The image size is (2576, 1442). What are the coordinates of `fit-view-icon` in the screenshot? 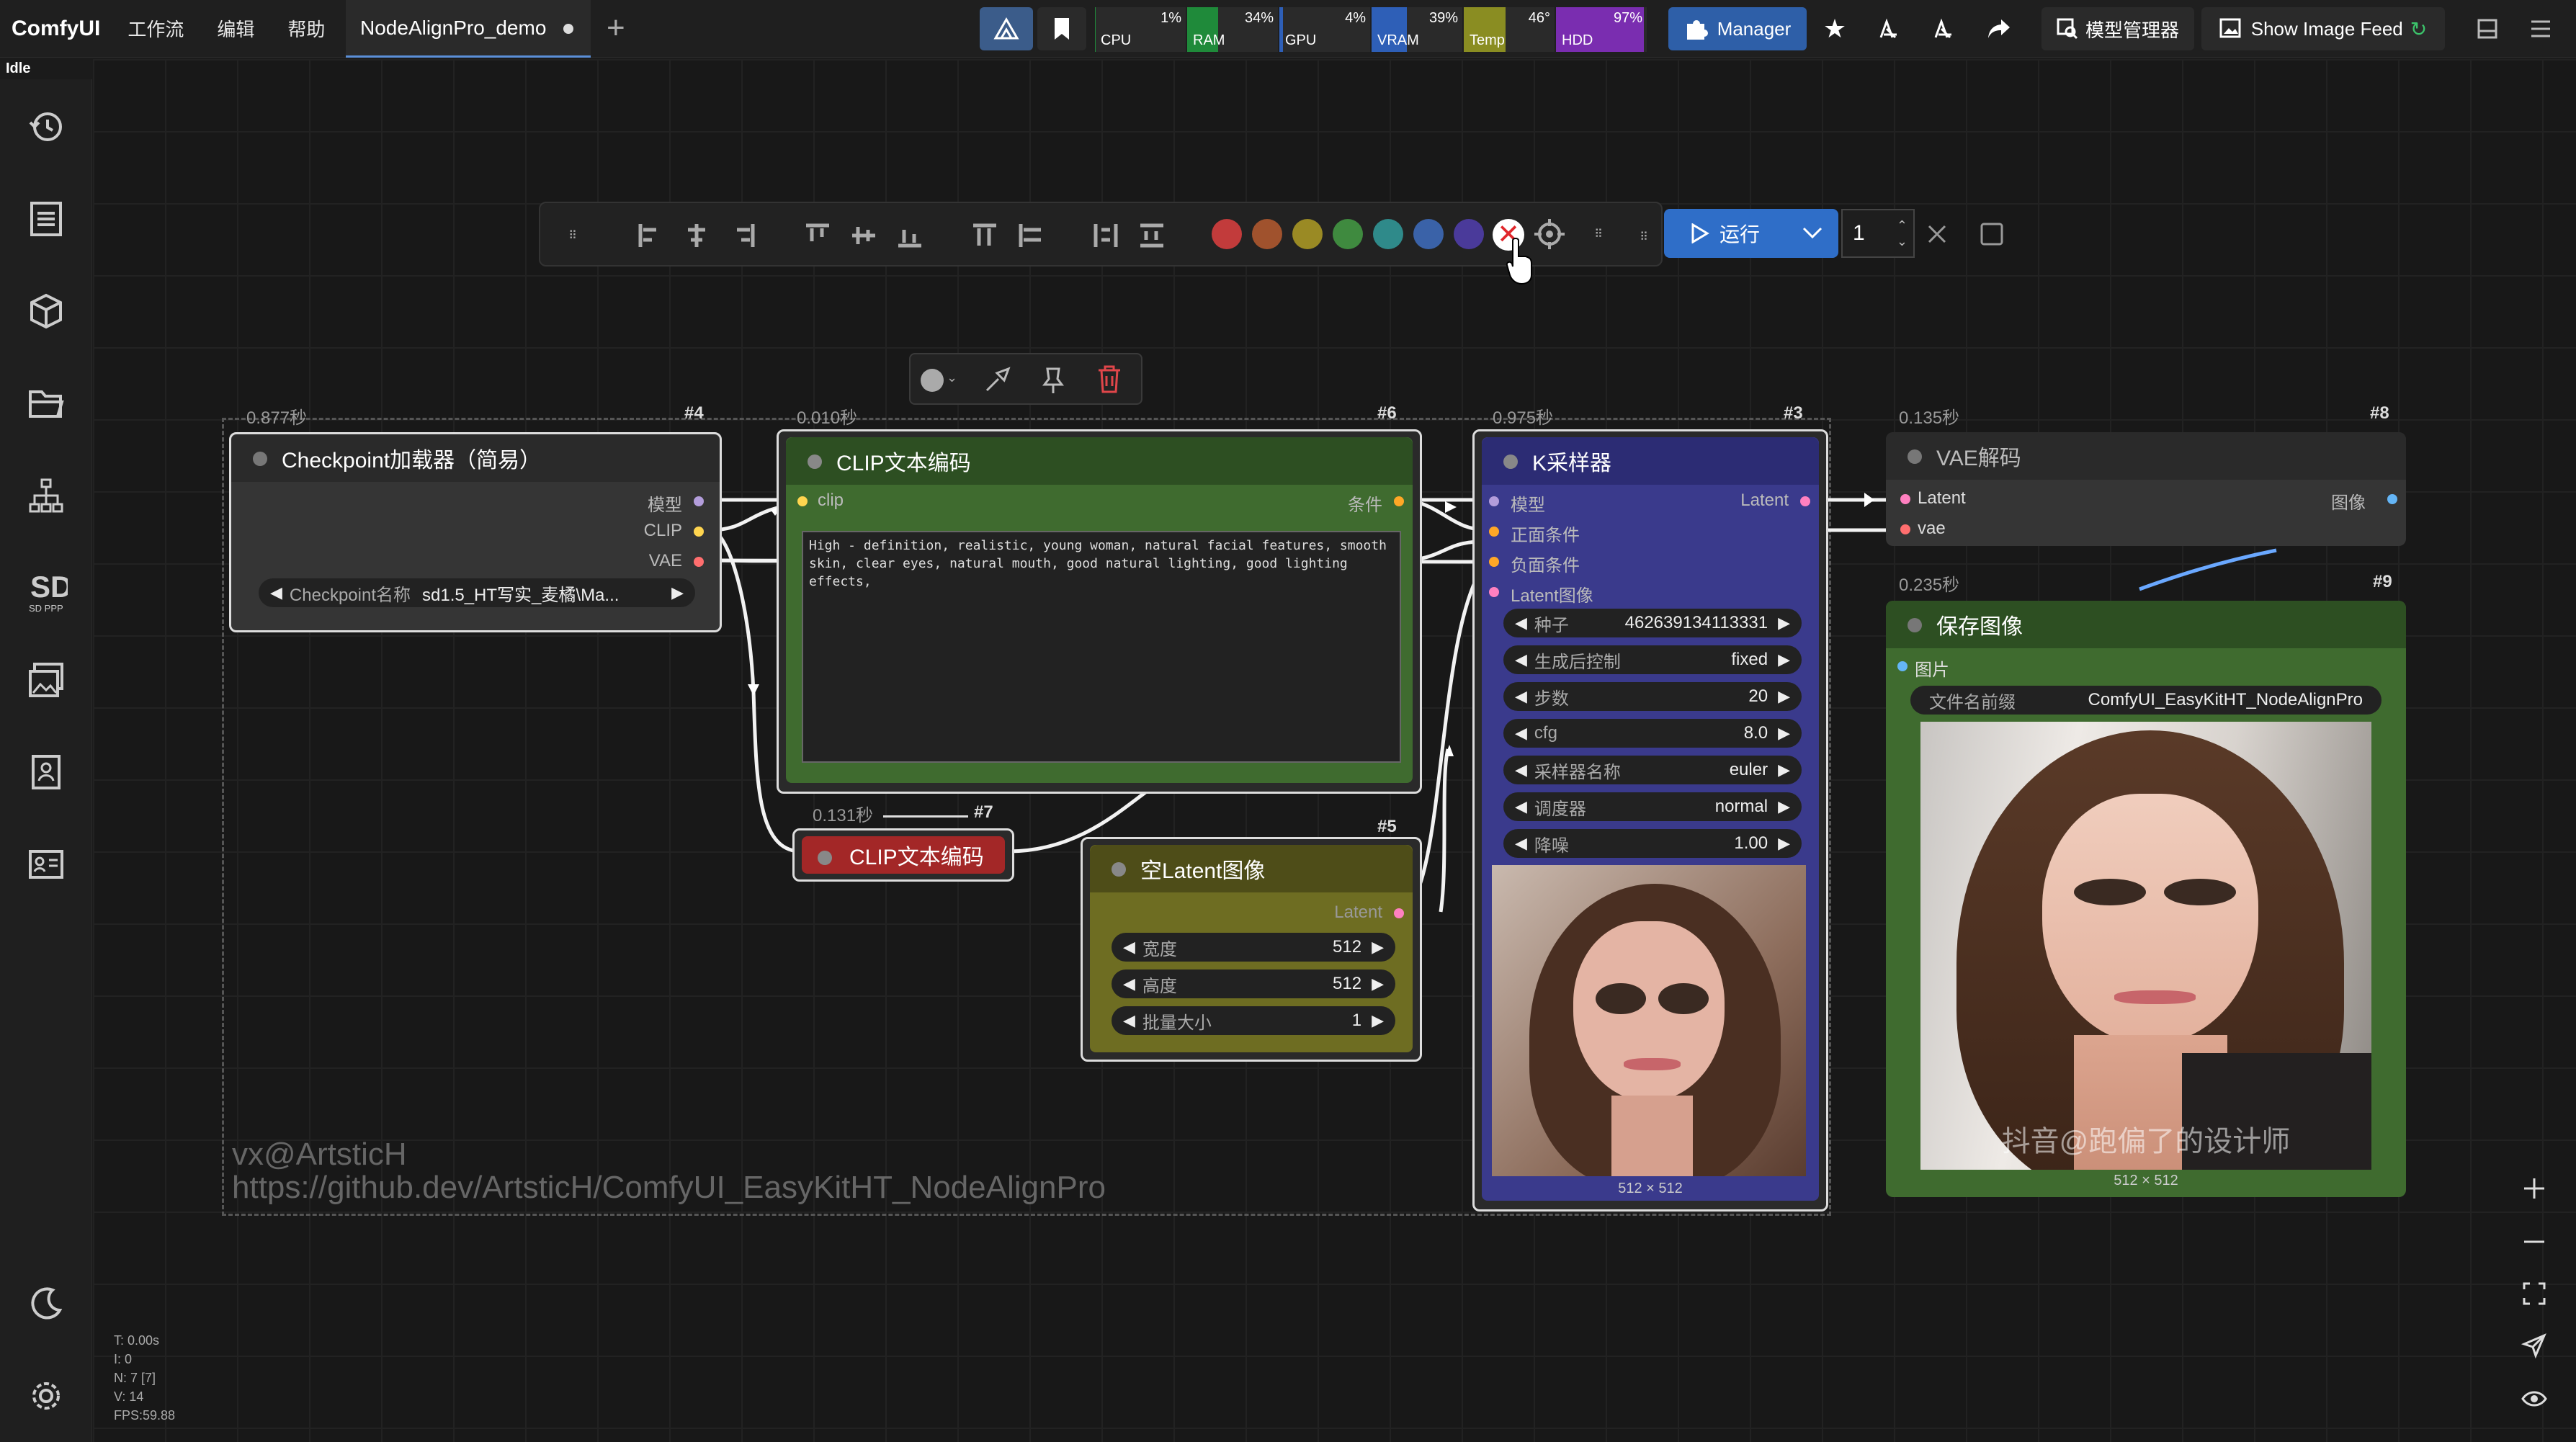 It's located at (2534, 1294).